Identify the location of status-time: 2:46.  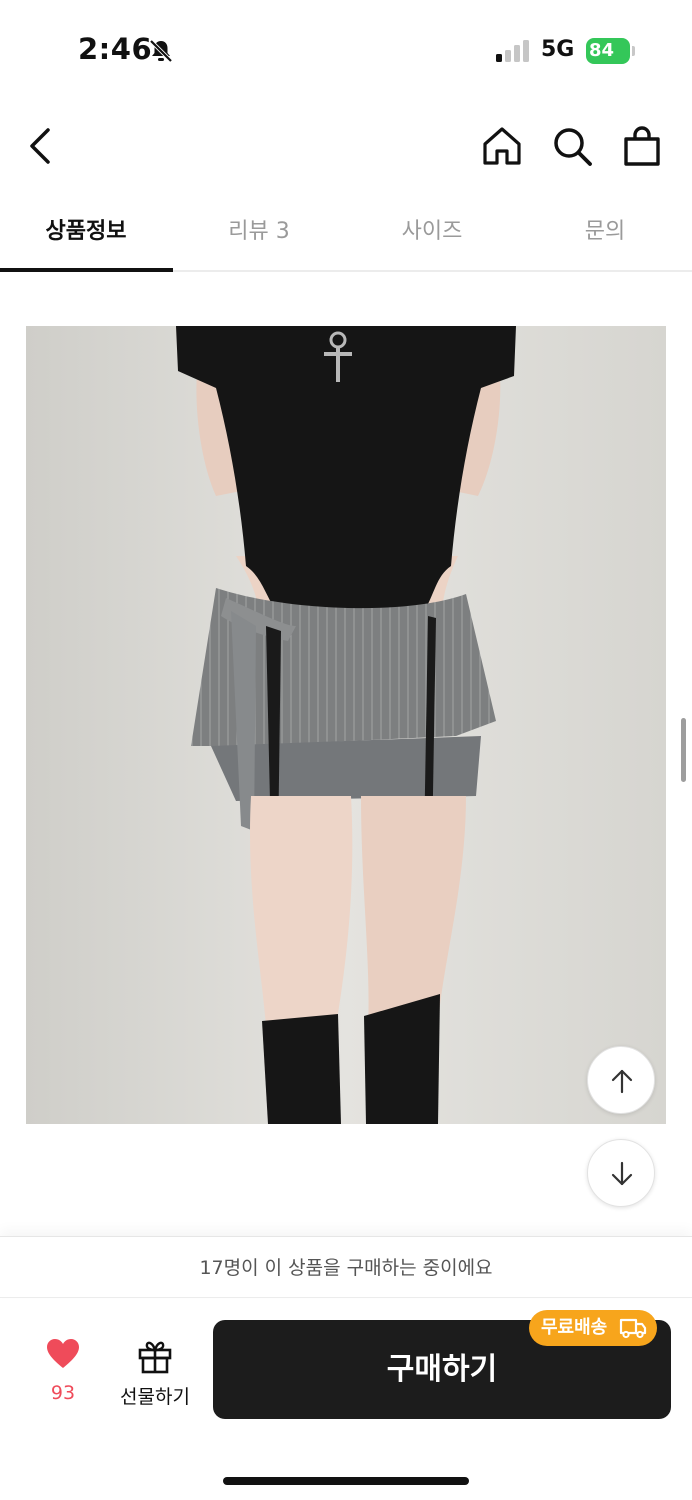
(115, 49).